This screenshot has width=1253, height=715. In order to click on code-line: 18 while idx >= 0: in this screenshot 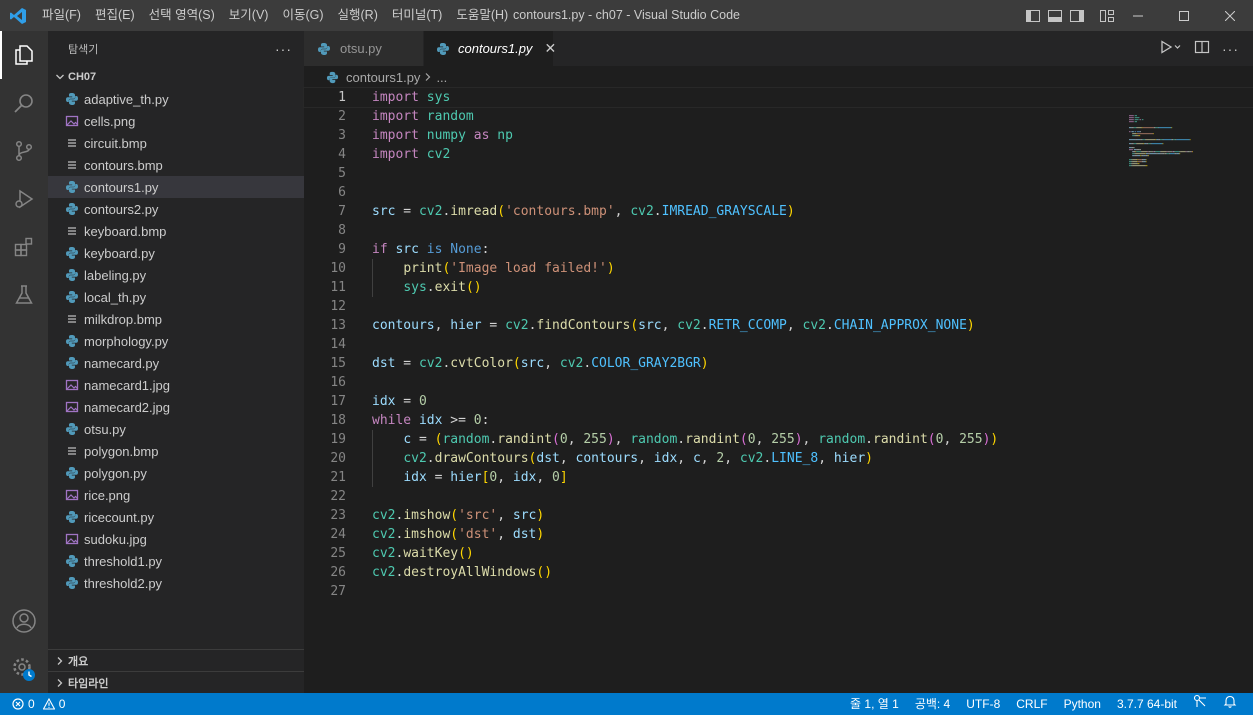, I will do `click(778, 420)`.